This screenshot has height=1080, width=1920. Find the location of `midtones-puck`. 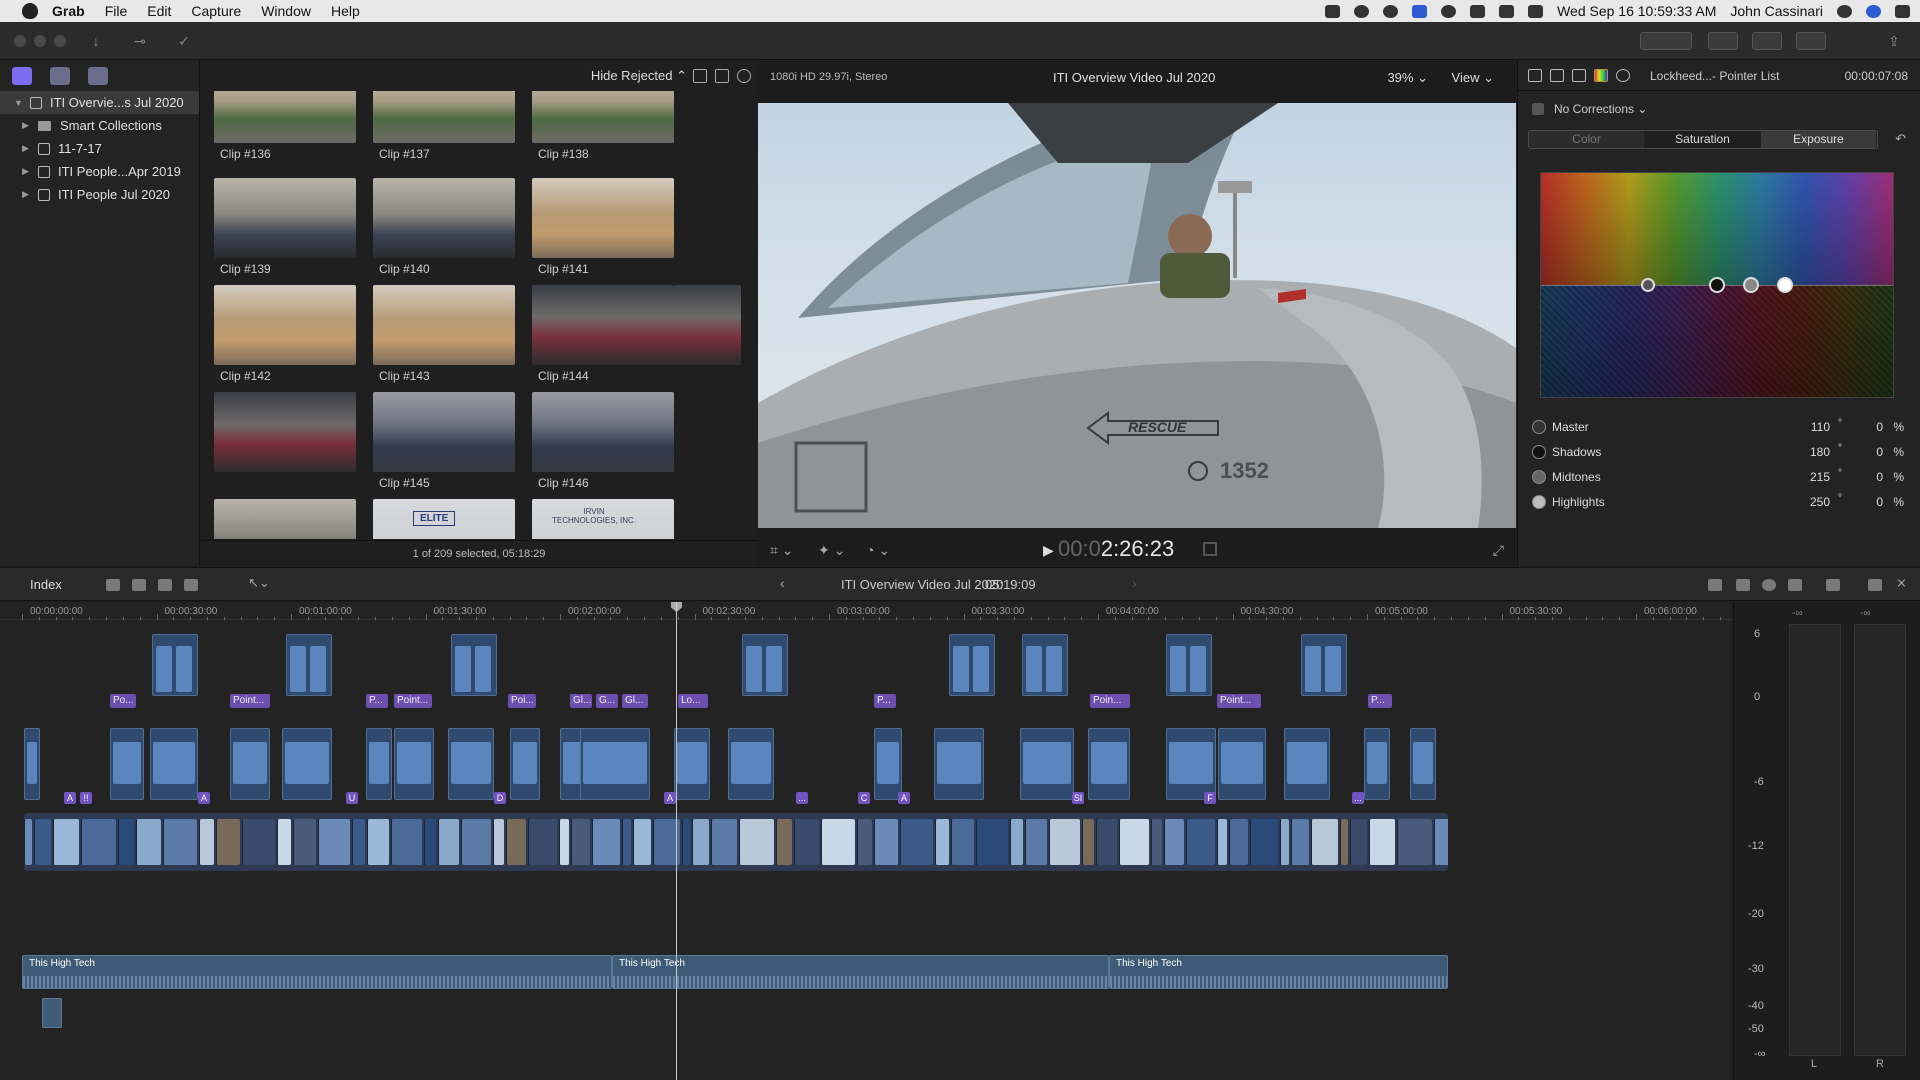

midtones-puck is located at coordinates (1751, 285).